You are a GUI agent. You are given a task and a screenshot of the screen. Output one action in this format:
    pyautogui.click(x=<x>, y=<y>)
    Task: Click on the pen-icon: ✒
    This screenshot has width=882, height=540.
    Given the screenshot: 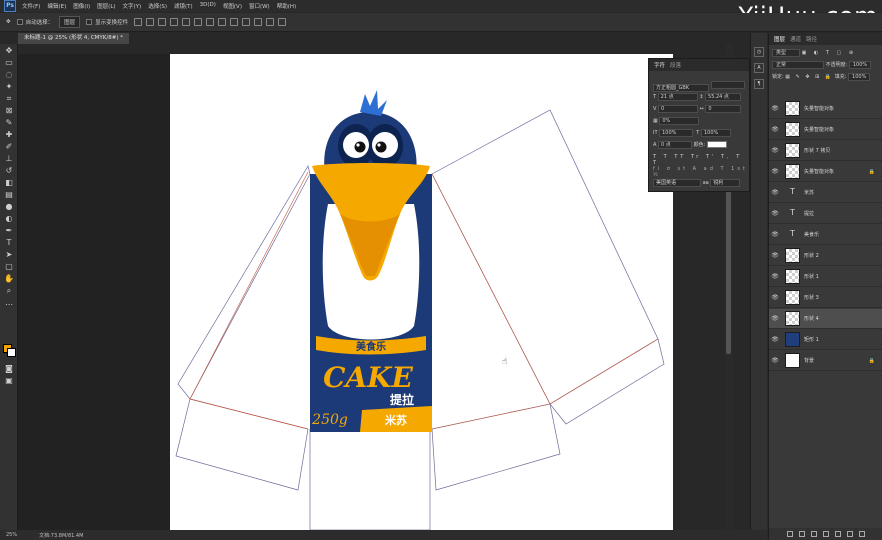 What is the action you would take?
    pyautogui.click(x=9, y=231)
    